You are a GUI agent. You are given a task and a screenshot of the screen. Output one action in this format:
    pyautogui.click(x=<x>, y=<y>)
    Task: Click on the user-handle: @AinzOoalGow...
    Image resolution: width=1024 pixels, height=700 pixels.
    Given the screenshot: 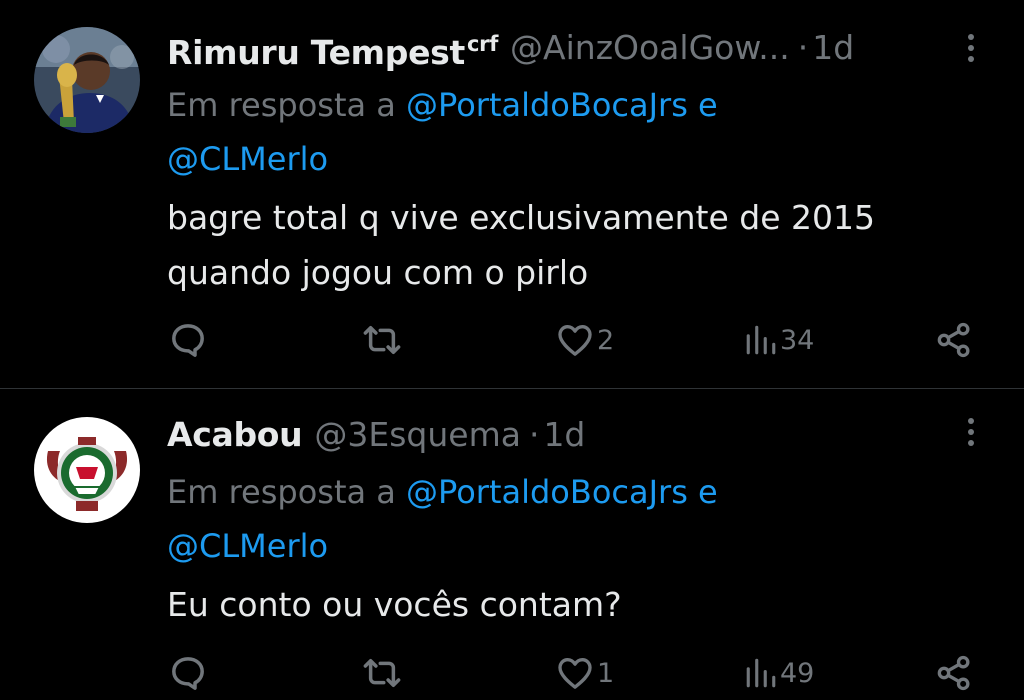 What is the action you would take?
    pyautogui.click(x=650, y=48)
    